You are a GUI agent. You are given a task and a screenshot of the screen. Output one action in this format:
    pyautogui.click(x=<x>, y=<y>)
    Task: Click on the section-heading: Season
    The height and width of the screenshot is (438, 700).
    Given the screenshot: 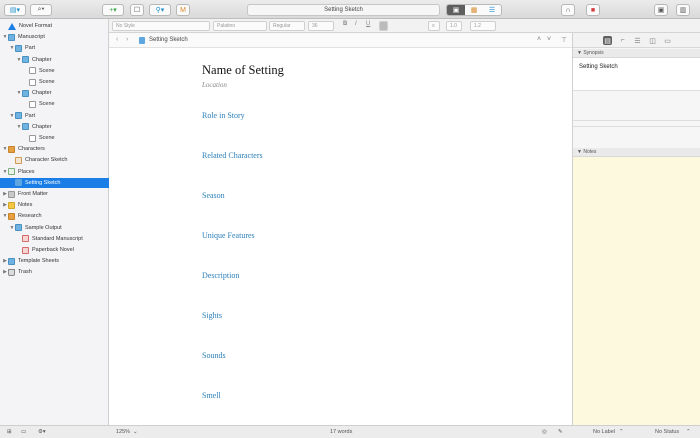 What is the action you would take?
    pyautogui.click(x=213, y=195)
    